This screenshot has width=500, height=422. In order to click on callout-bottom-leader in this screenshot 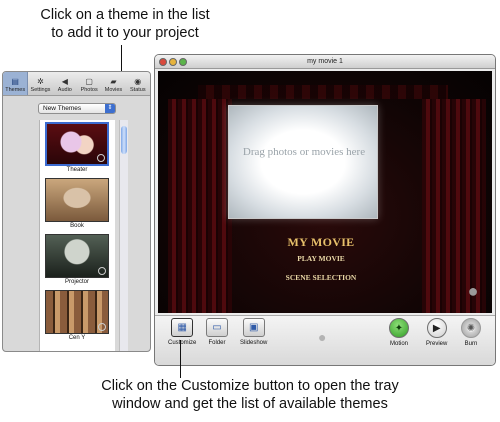, I will do `click(180, 359)`.